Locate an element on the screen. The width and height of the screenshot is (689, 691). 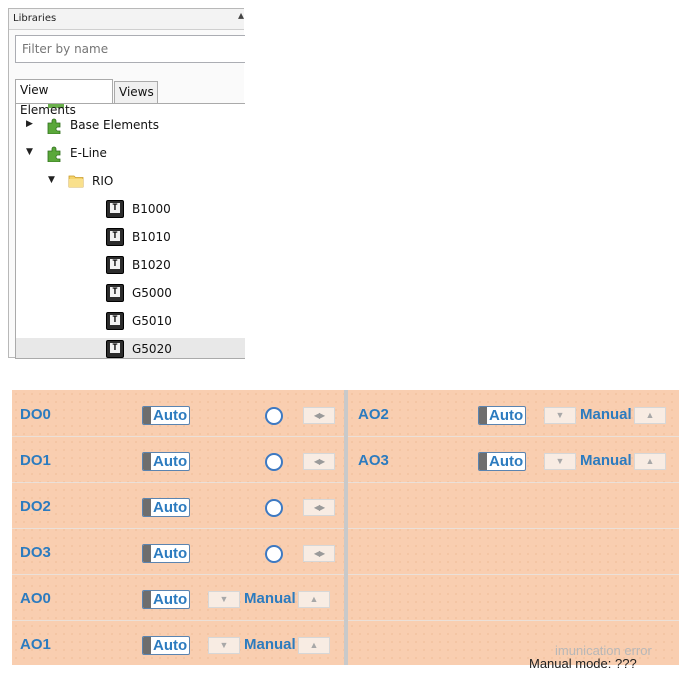
output-state-indicator-do3 is located at coordinates (274, 554).